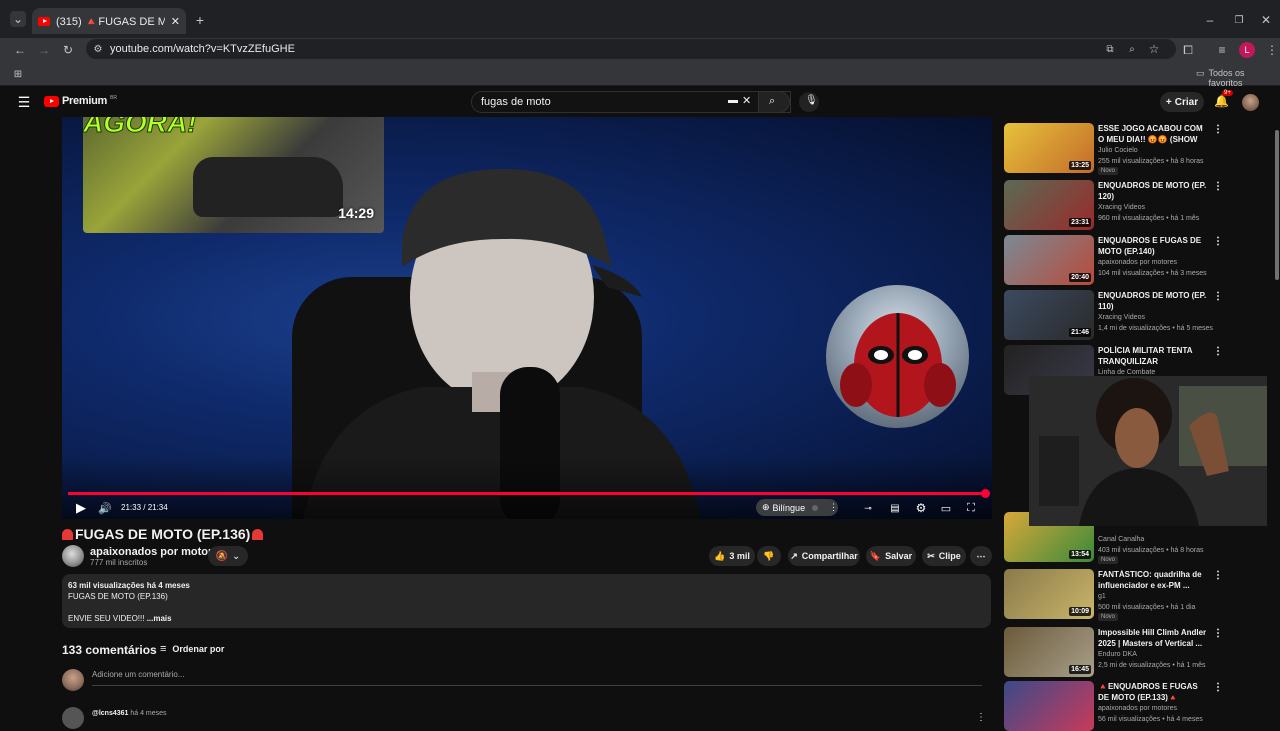  Describe the element at coordinates (110, 713) in the screenshot. I see `comment-author: @lcns4361` at that location.